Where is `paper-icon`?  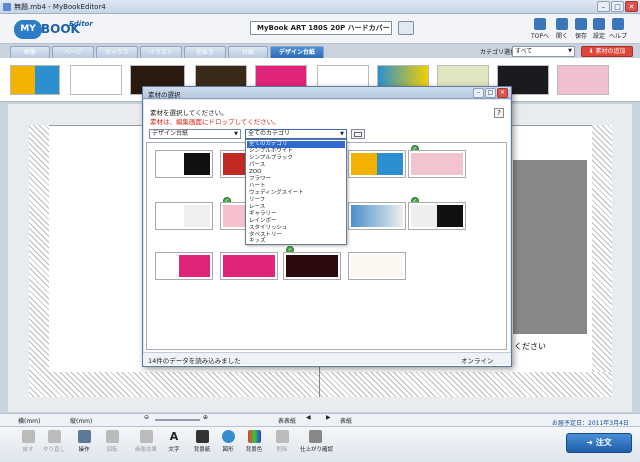 paper-icon is located at coordinates (202, 436).